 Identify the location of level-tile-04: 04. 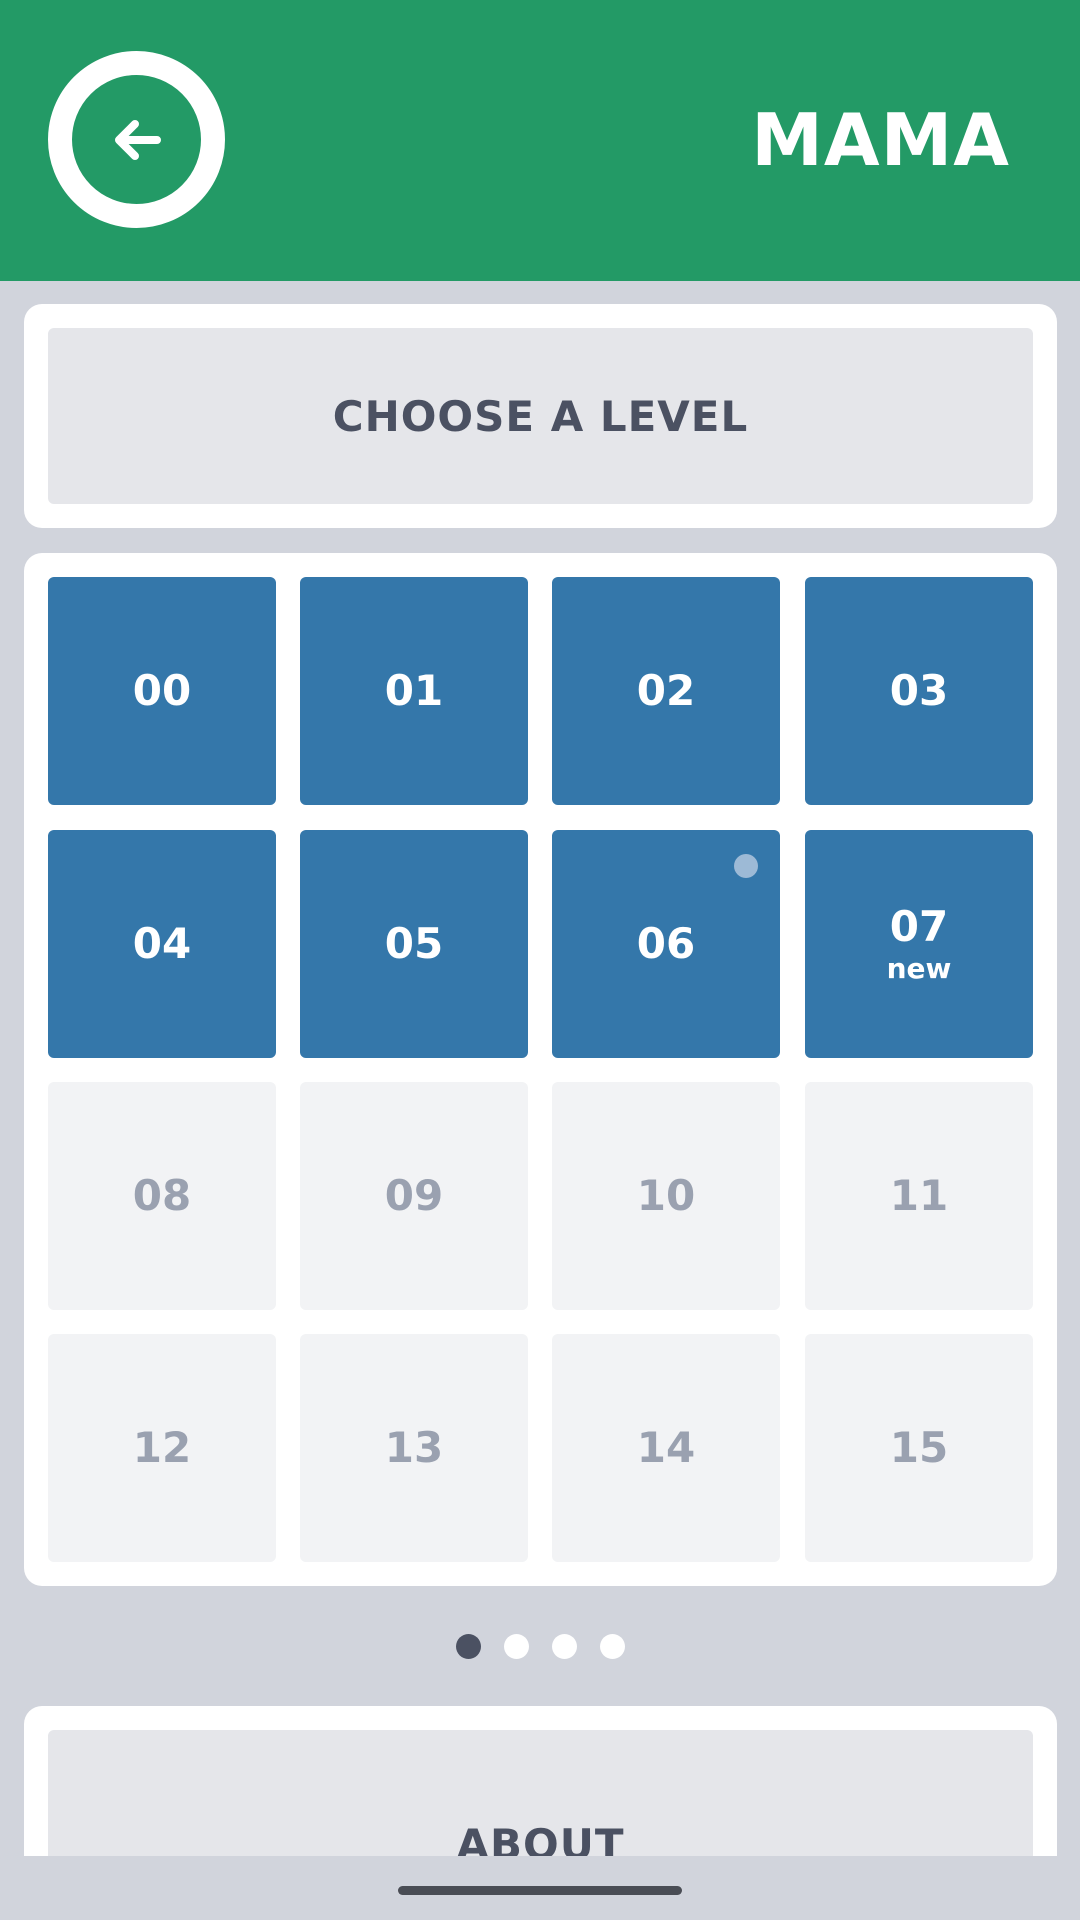
(162, 944).